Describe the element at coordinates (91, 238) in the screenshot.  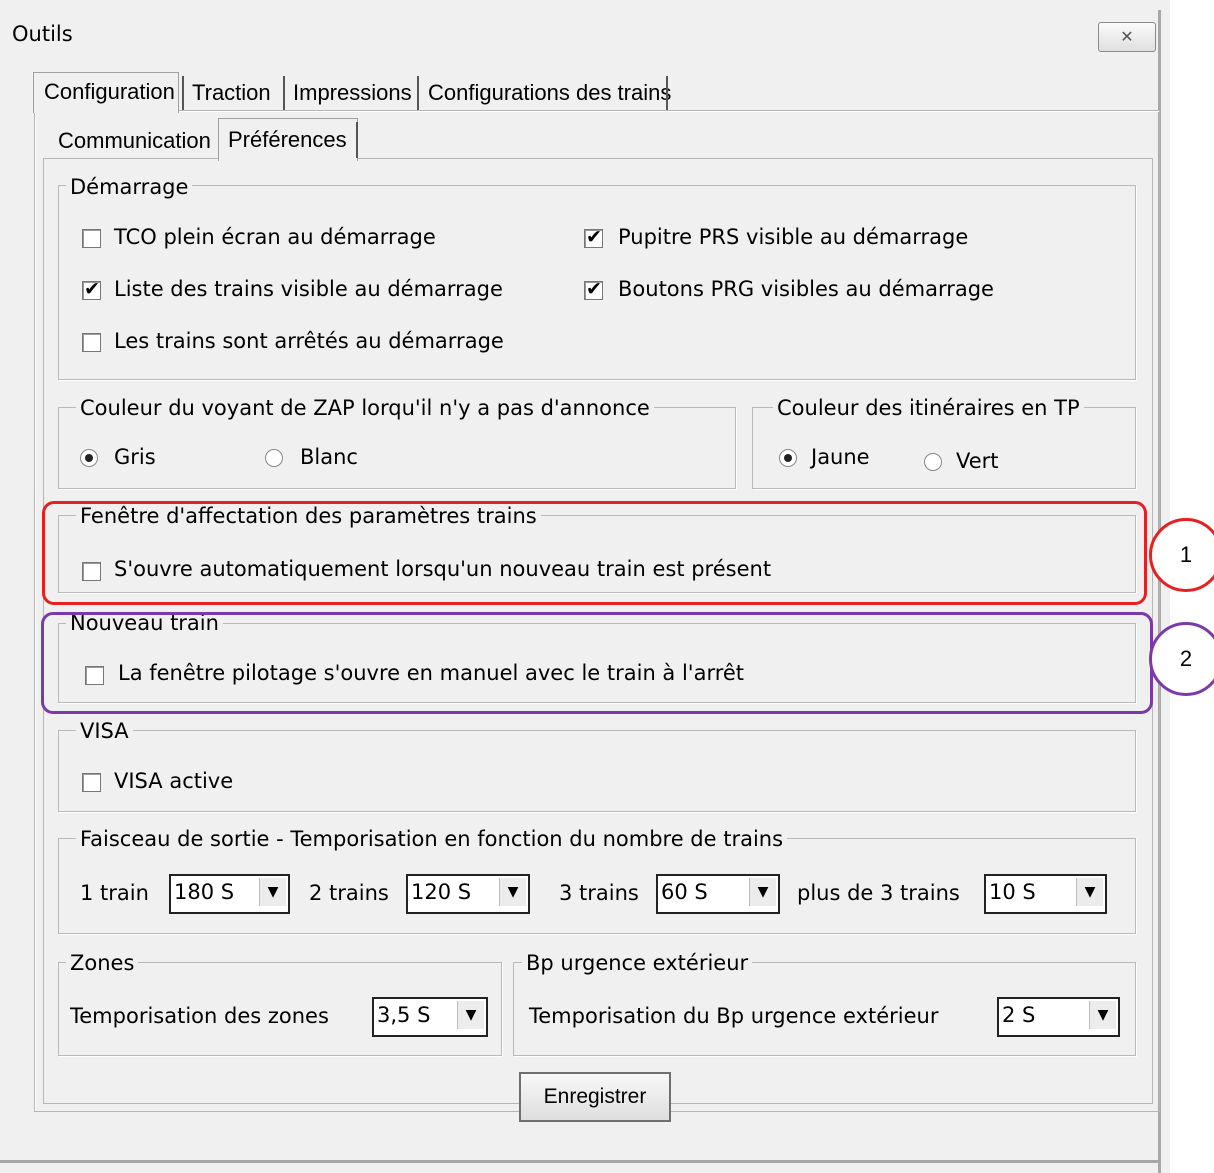
I see `checkbox-tco-plein-ecran` at that location.